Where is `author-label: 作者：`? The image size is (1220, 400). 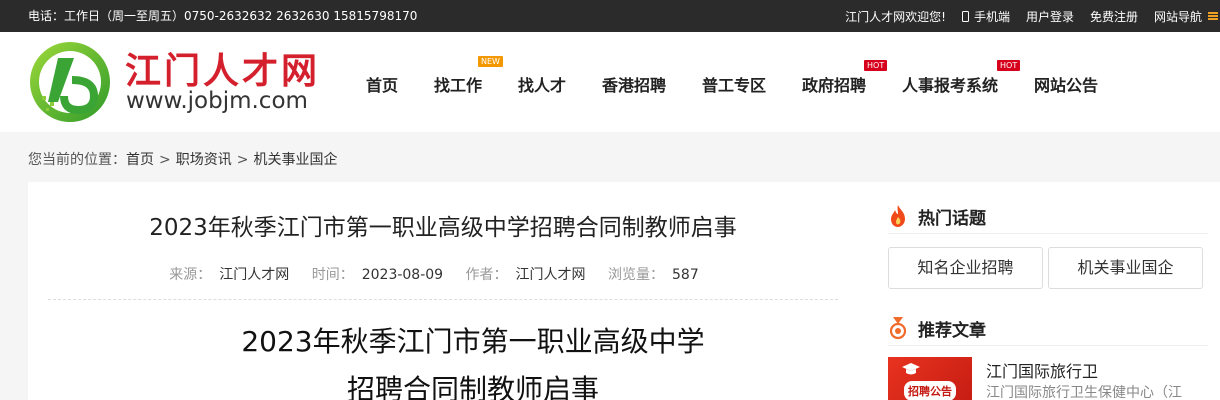
author-label: 作者： is located at coordinates (486, 275).